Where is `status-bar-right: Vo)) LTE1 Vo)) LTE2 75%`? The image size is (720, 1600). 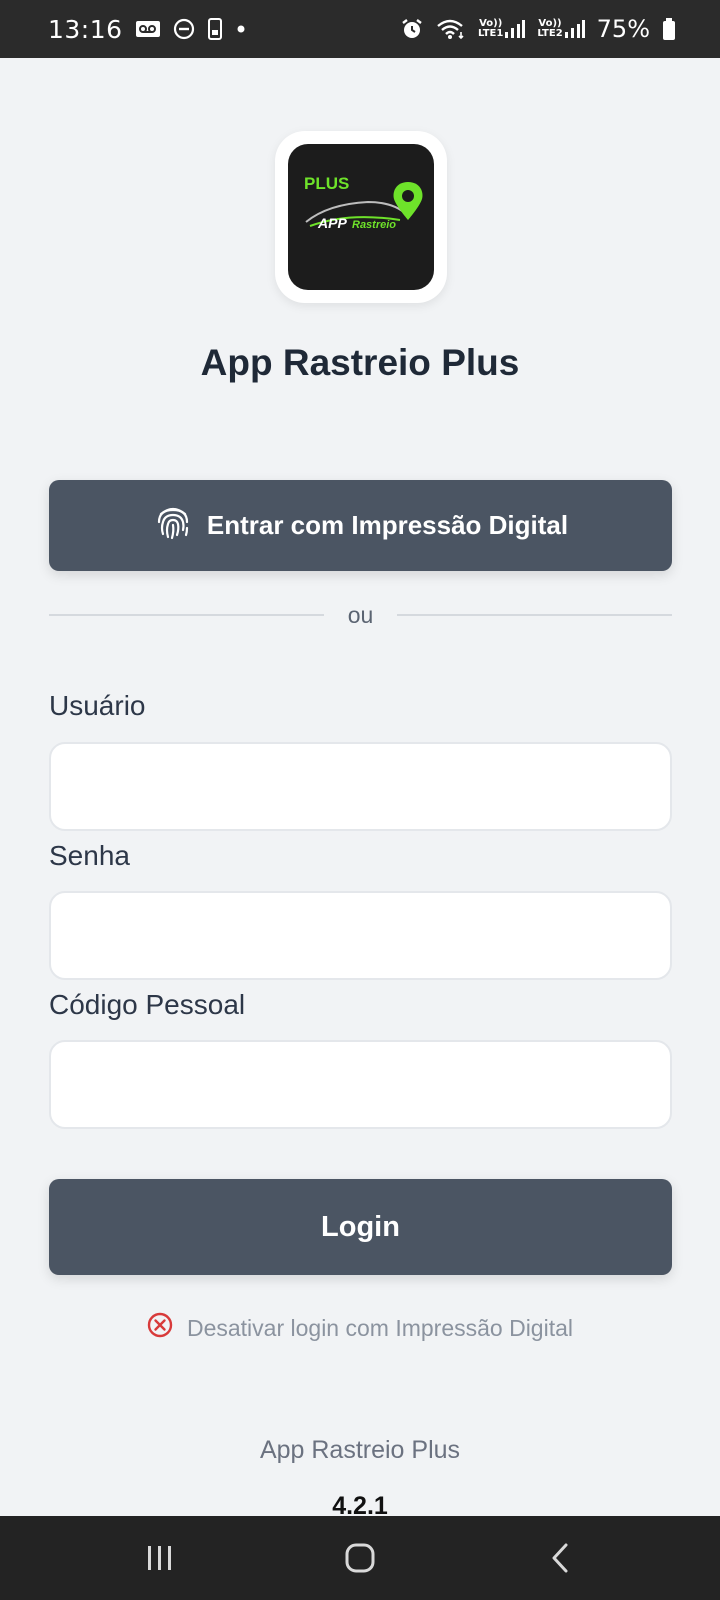 status-bar-right: Vo)) LTE1 Vo)) LTE2 75% is located at coordinates (538, 29).